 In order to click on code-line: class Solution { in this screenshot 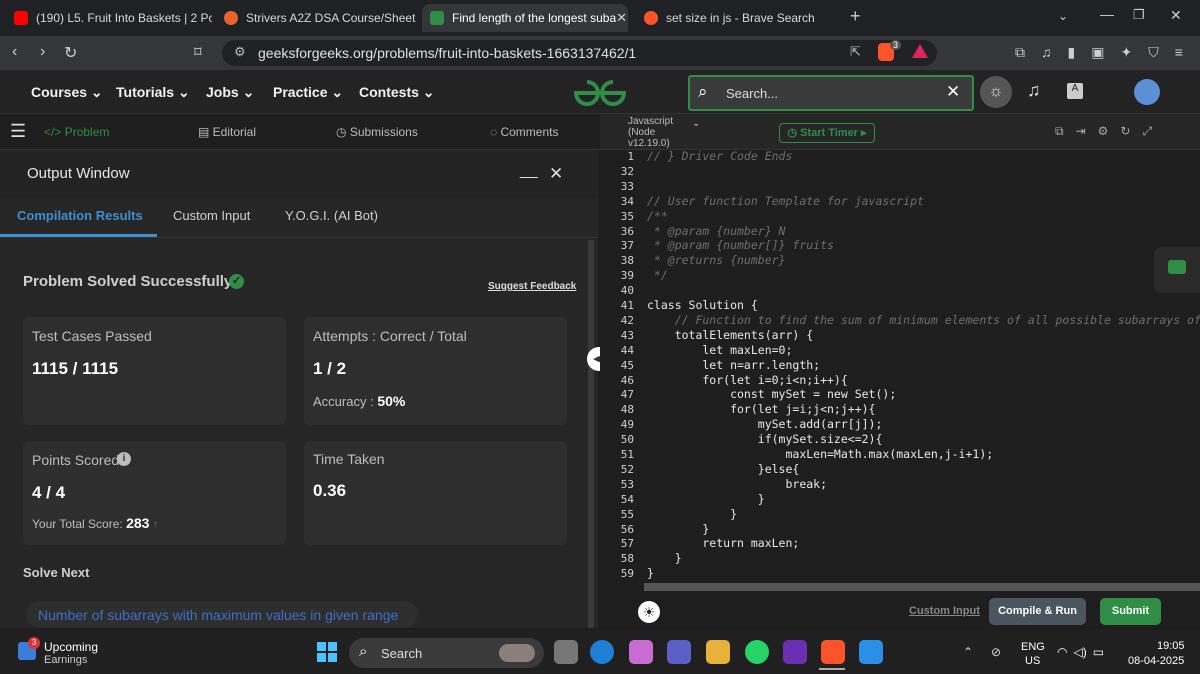, I will do `click(923, 305)`.